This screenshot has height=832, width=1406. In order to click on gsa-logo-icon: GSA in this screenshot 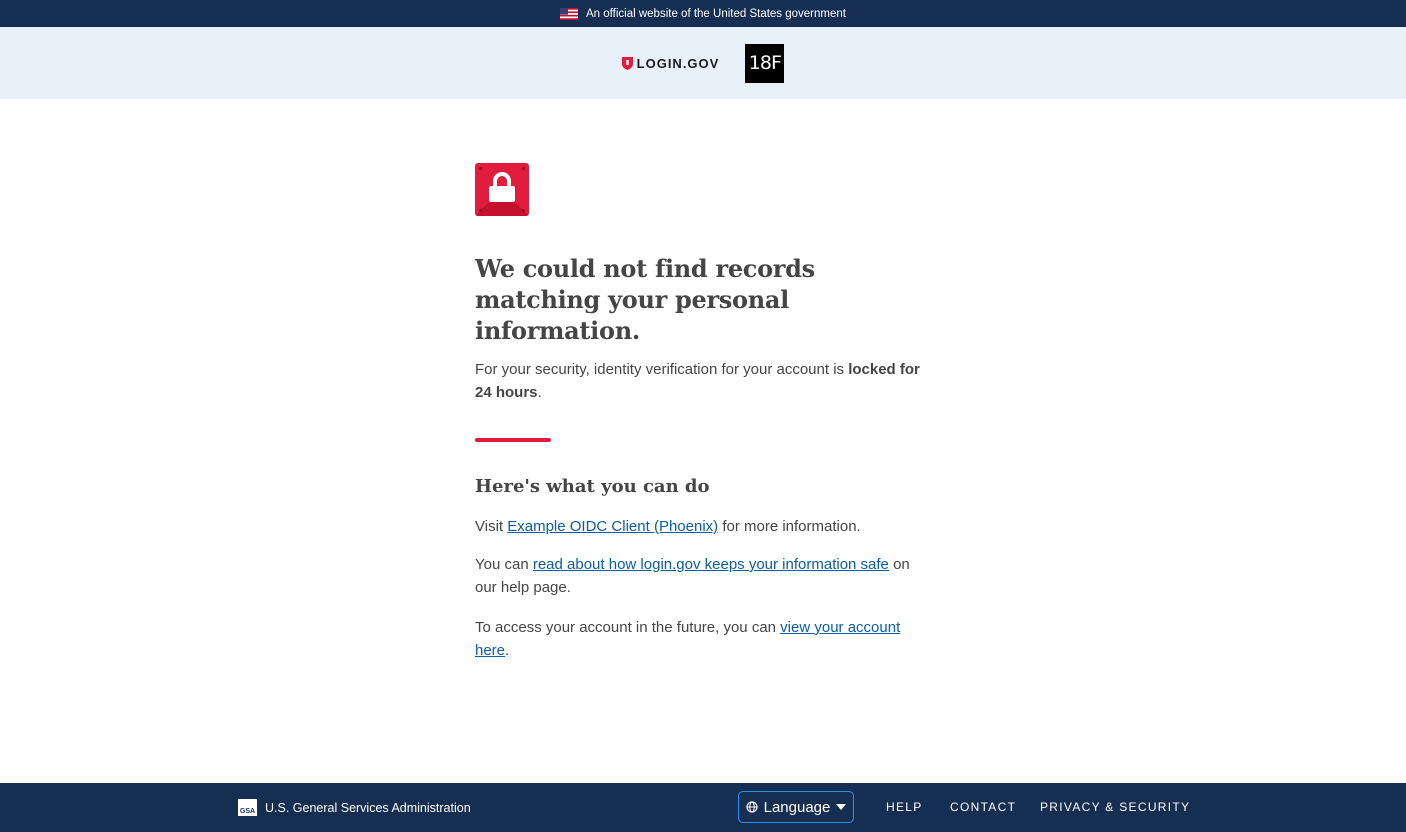, I will do `click(247, 807)`.